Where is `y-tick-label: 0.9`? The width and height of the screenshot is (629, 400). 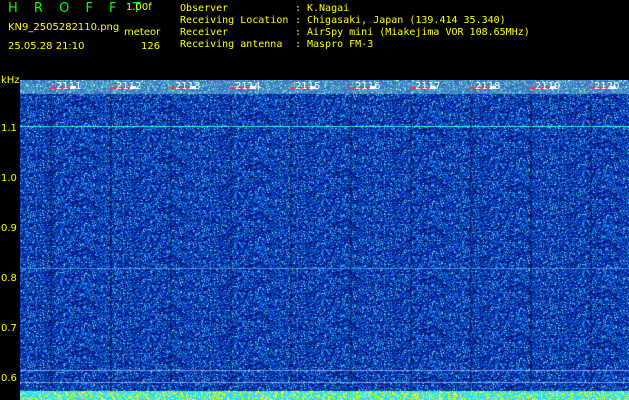 y-tick-label: 0.9 is located at coordinates (9, 228).